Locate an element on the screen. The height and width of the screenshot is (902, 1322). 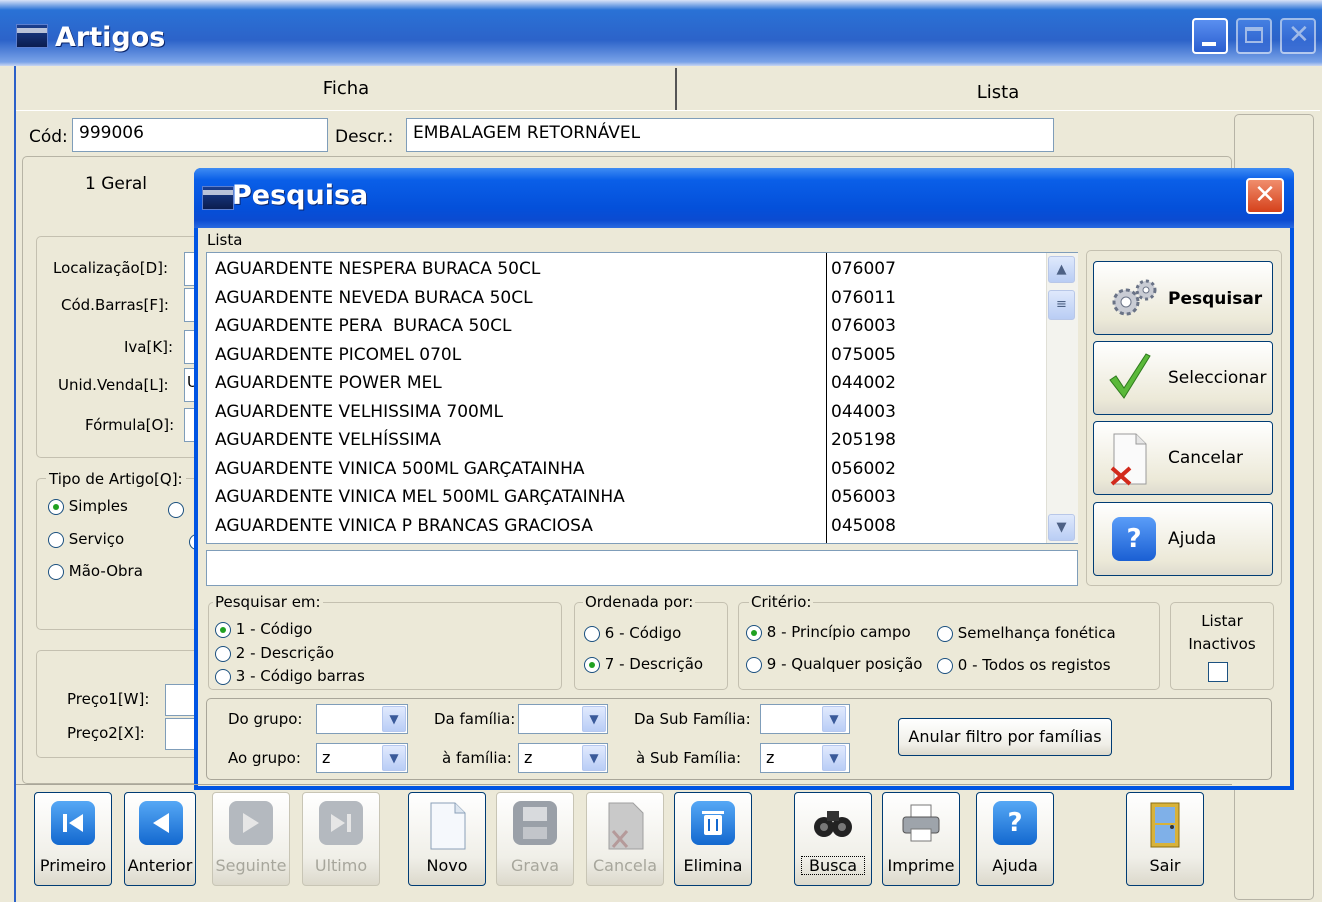
crit-qualquer-option: 9 - Qualquer posição is located at coordinates (842, 664).